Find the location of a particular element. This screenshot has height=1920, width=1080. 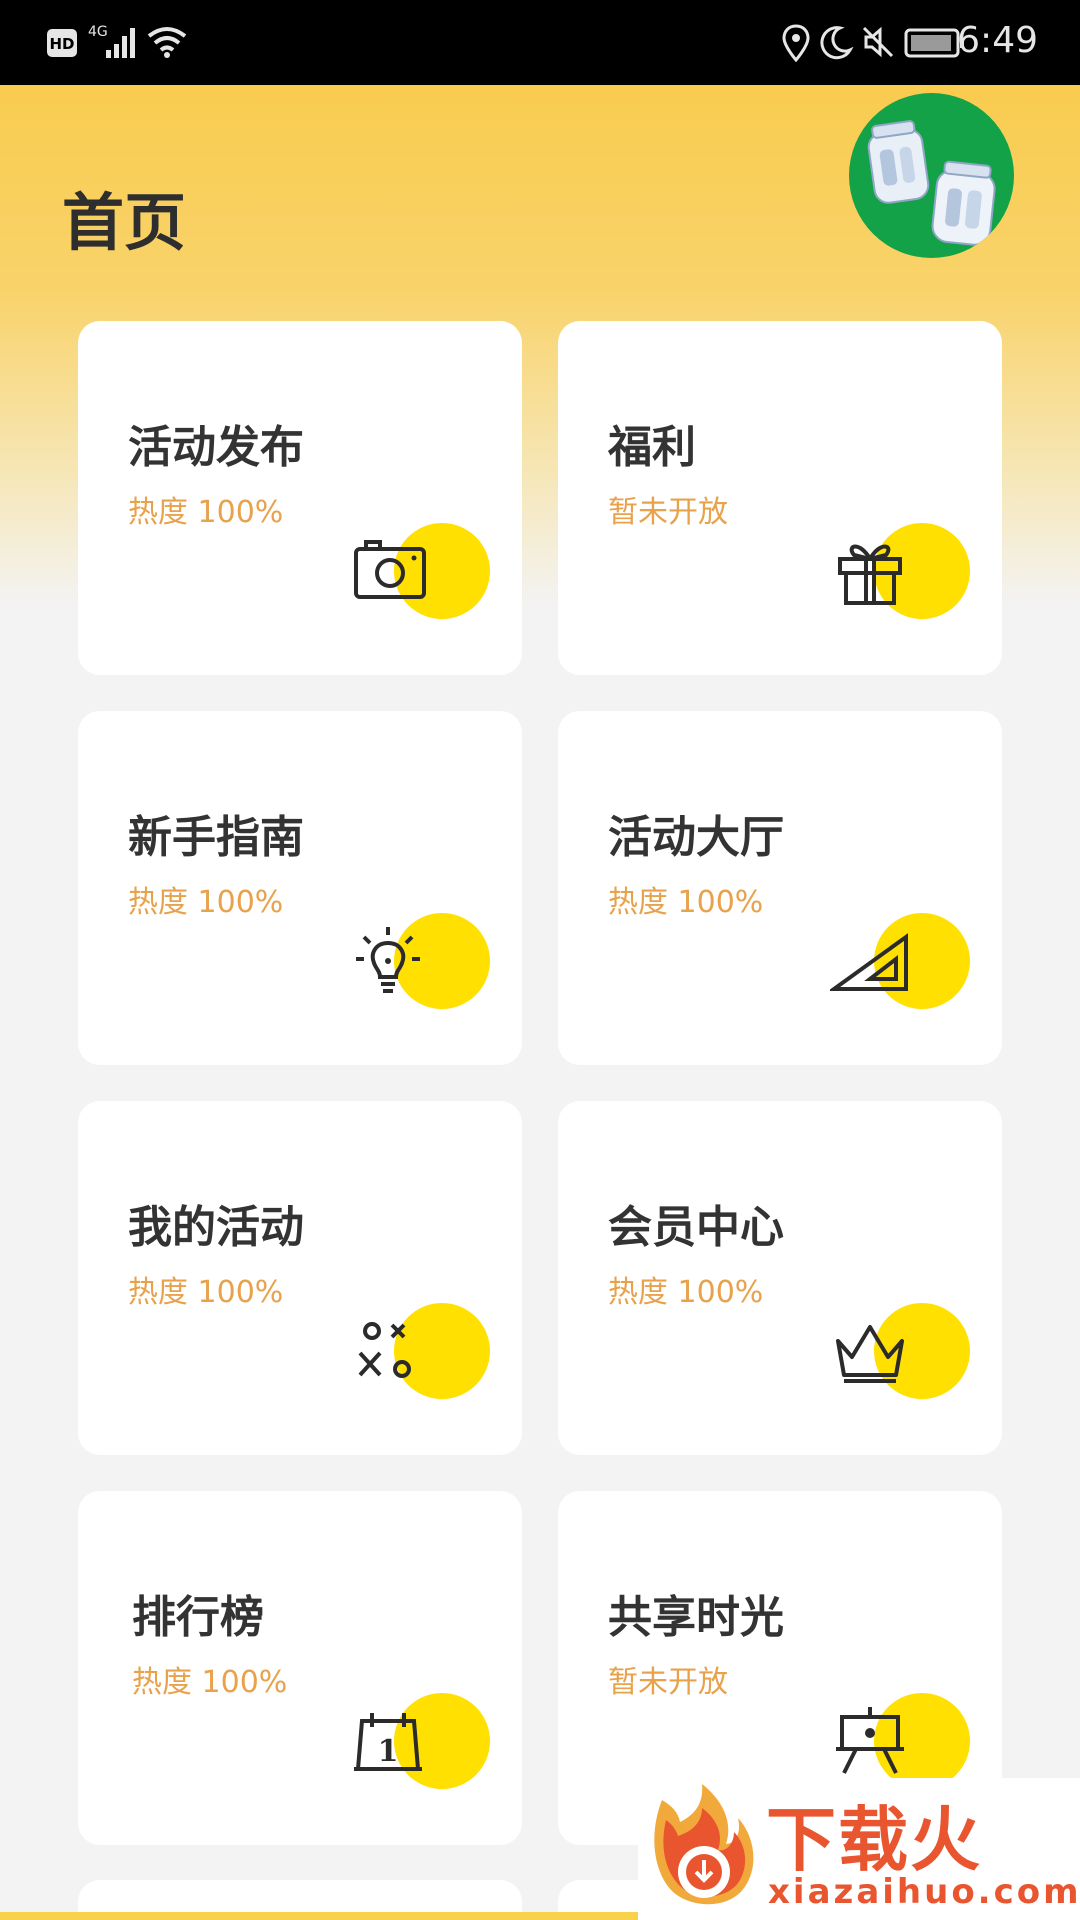

card-activity-hall: 活动大厅 热度 100% is located at coordinates (780, 888).